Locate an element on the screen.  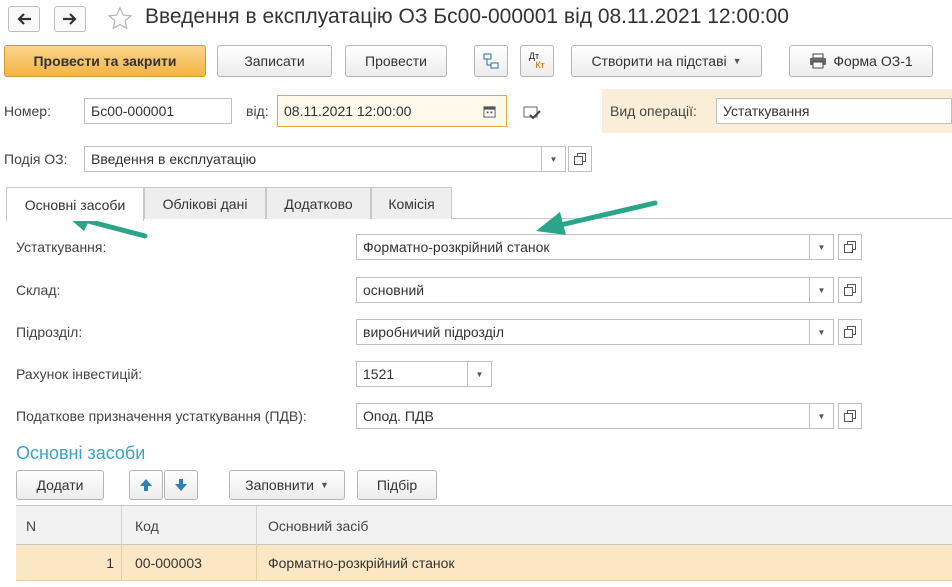
arrow-right-icon is located at coordinates (70, 19).